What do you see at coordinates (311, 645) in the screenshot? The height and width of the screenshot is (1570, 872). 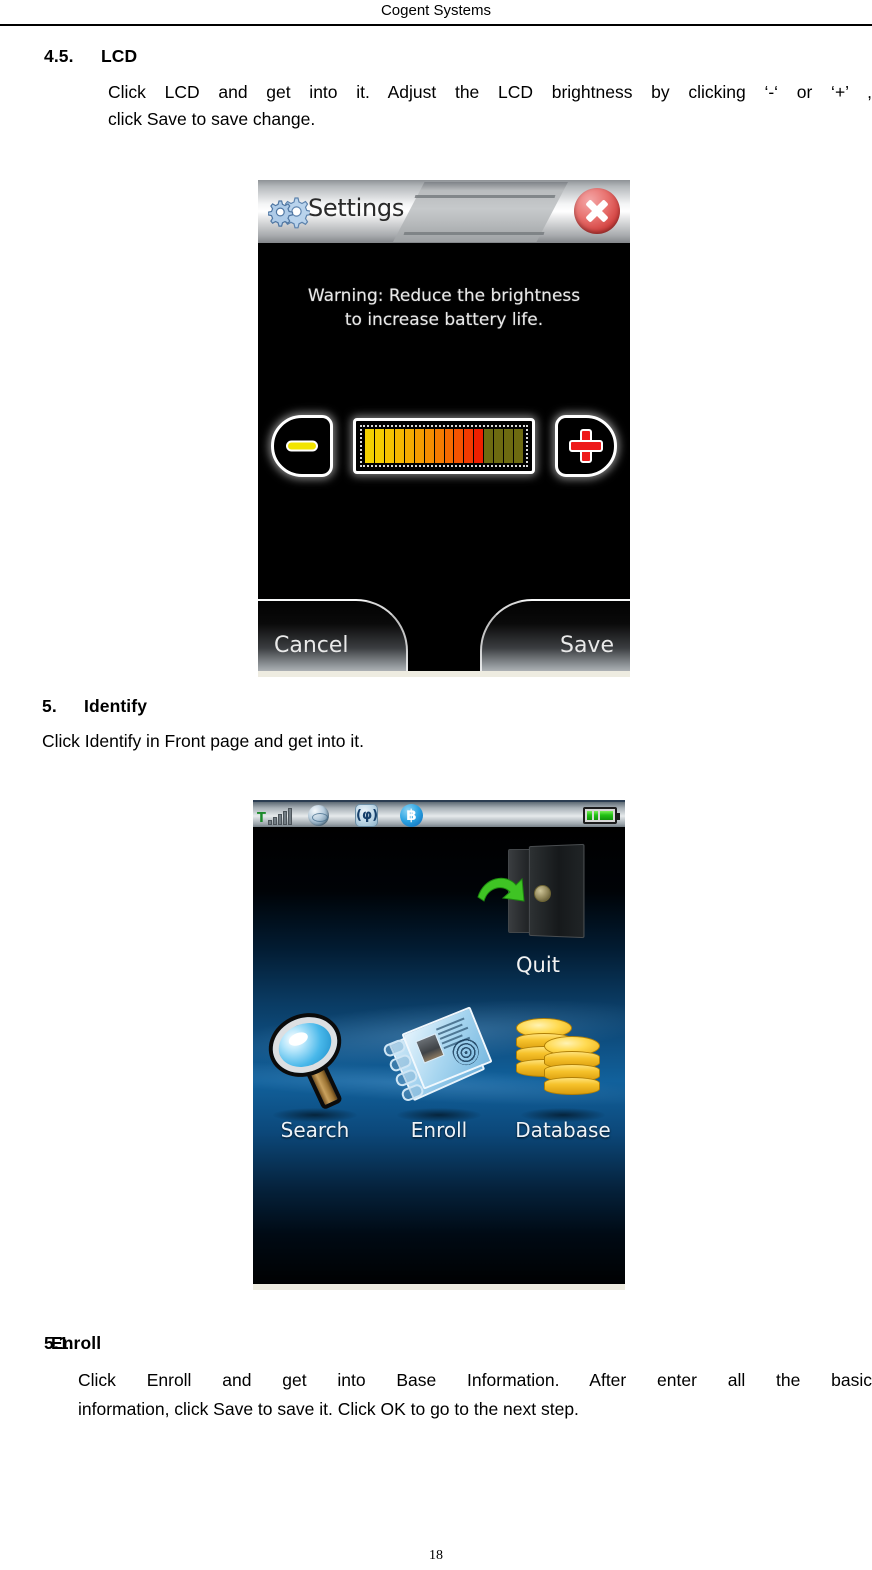 I see `cancel-button-label: Cancel` at bounding box center [311, 645].